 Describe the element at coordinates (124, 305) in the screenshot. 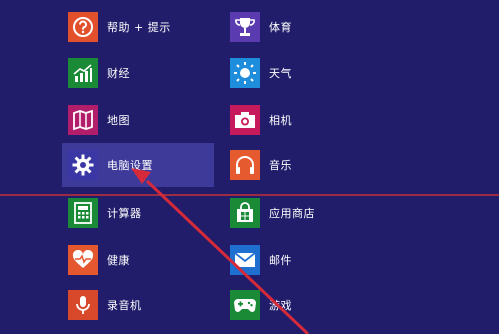

I see `app-label: 录音机` at that location.